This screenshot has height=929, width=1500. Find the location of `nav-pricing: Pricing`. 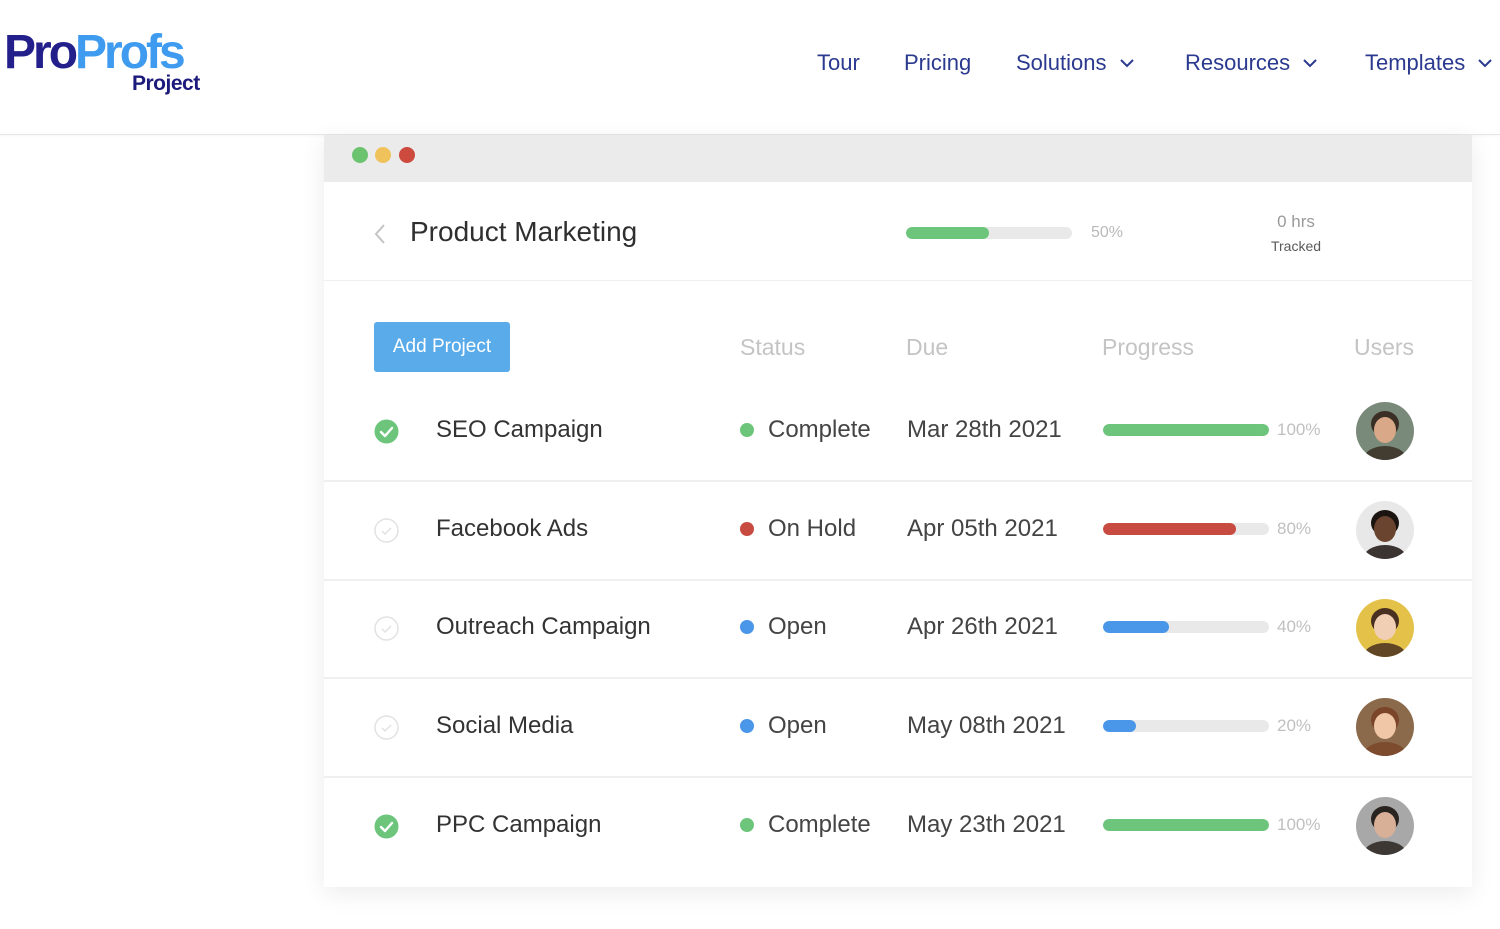

nav-pricing: Pricing is located at coordinates (937, 63).